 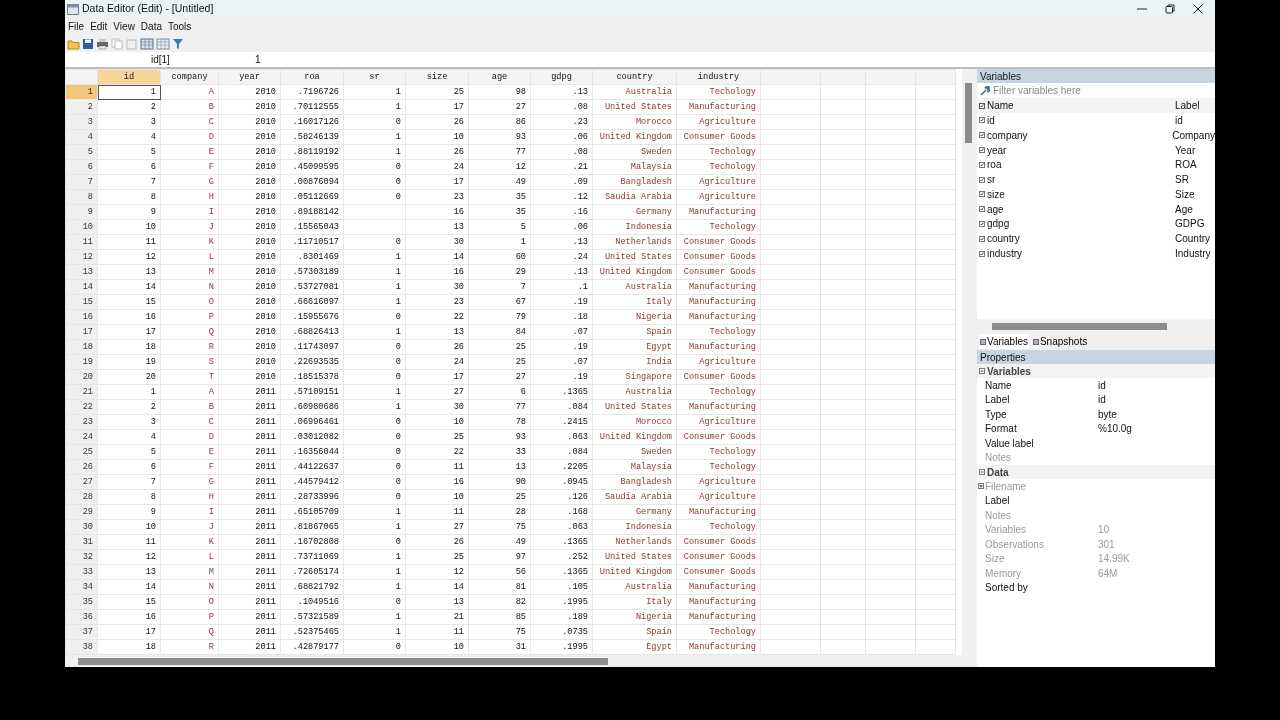 I want to click on table-cell: 4, so click(x=129, y=137).